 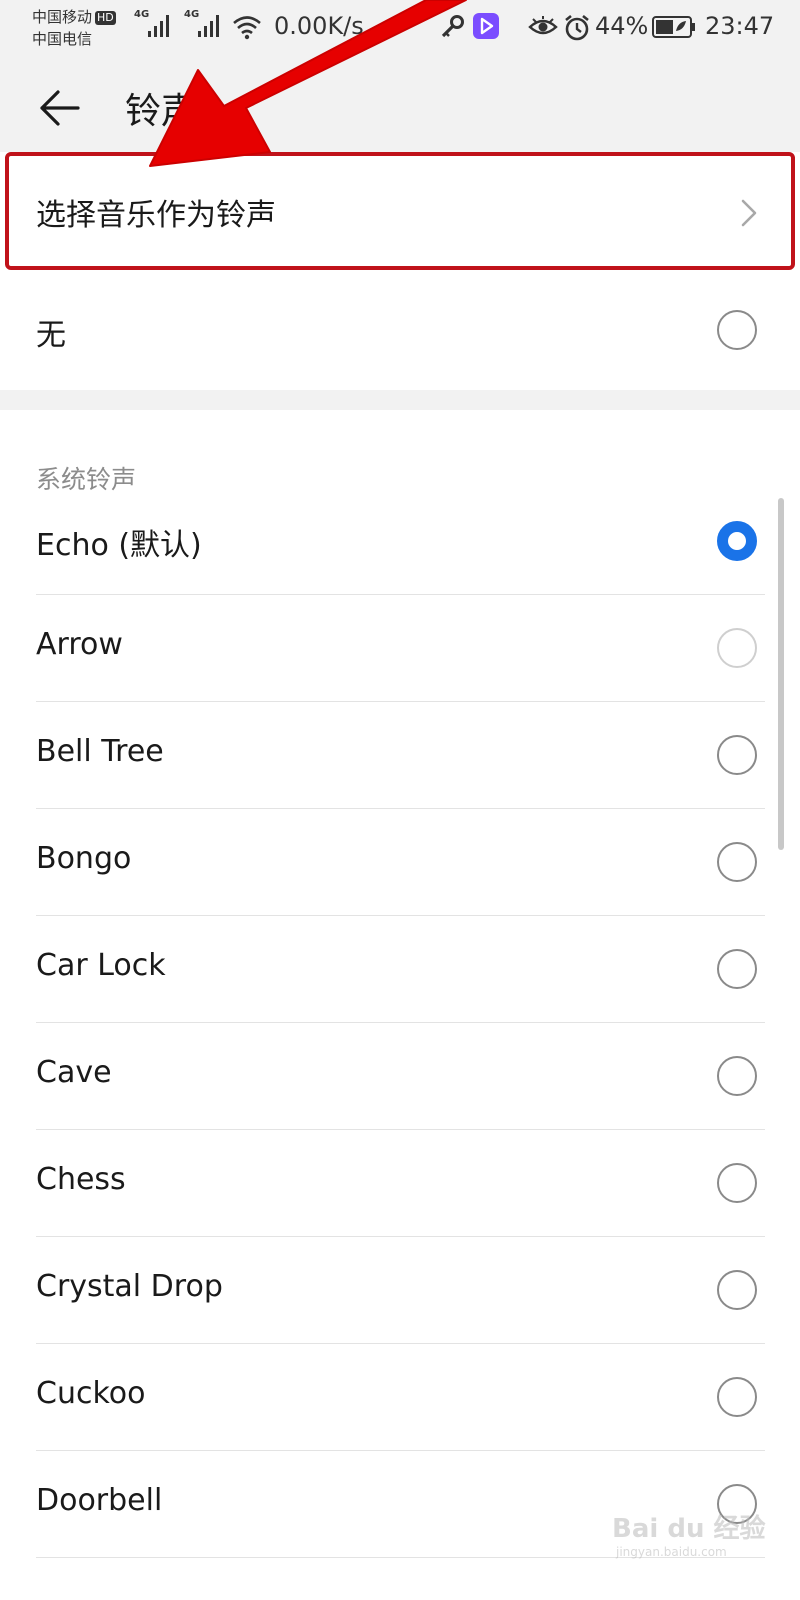 I want to click on ringtone-label: Bongo, so click(x=84, y=858).